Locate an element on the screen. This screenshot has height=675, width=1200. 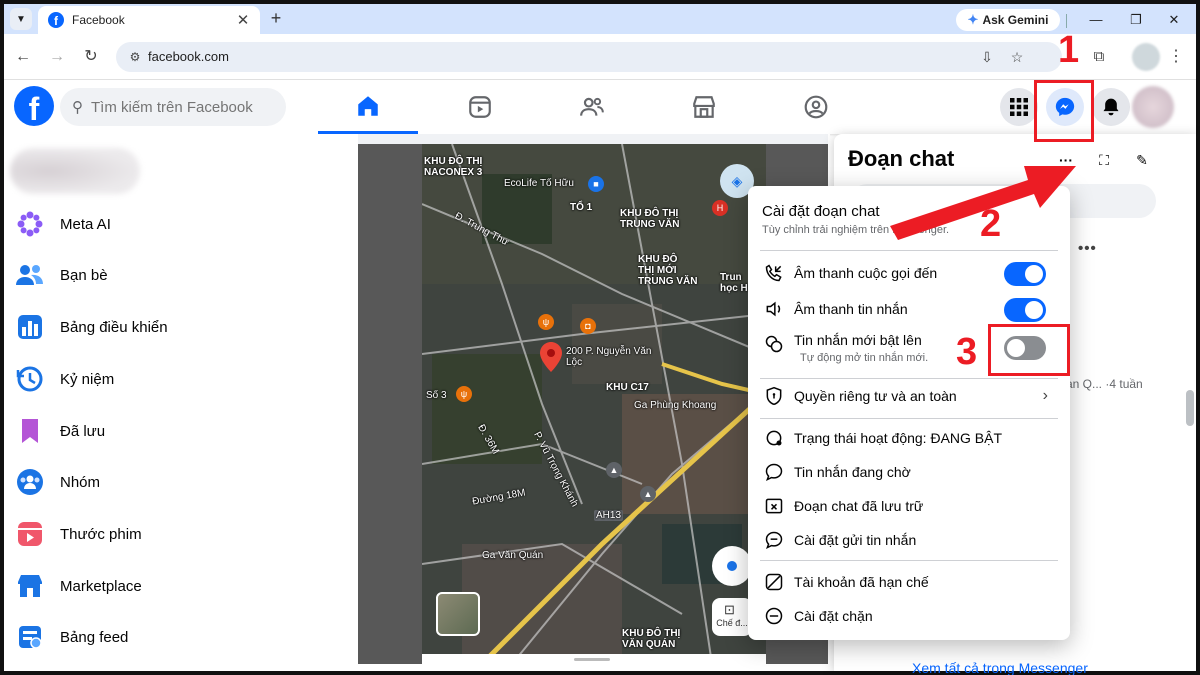
tab-marketplace is located at coordinates (704, 107).